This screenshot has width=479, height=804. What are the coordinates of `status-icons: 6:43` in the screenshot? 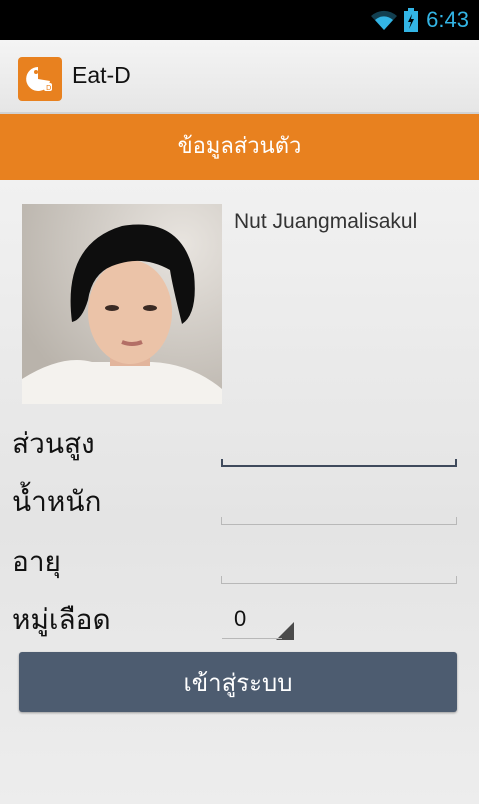 It's located at (419, 20).